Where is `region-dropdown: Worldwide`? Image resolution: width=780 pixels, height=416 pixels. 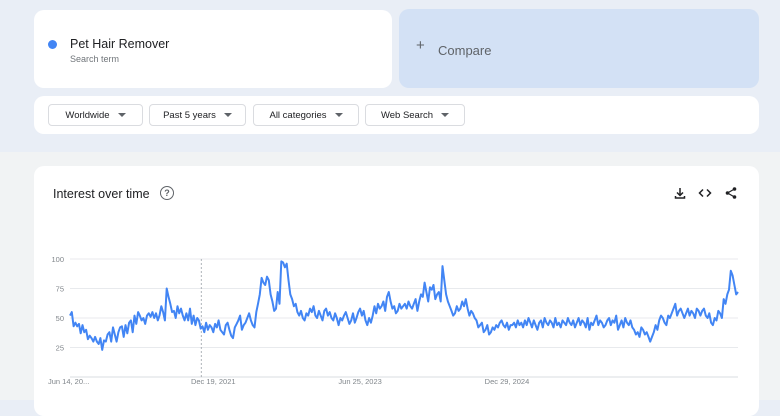 region-dropdown: Worldwide is located at coordinates (95, 115).